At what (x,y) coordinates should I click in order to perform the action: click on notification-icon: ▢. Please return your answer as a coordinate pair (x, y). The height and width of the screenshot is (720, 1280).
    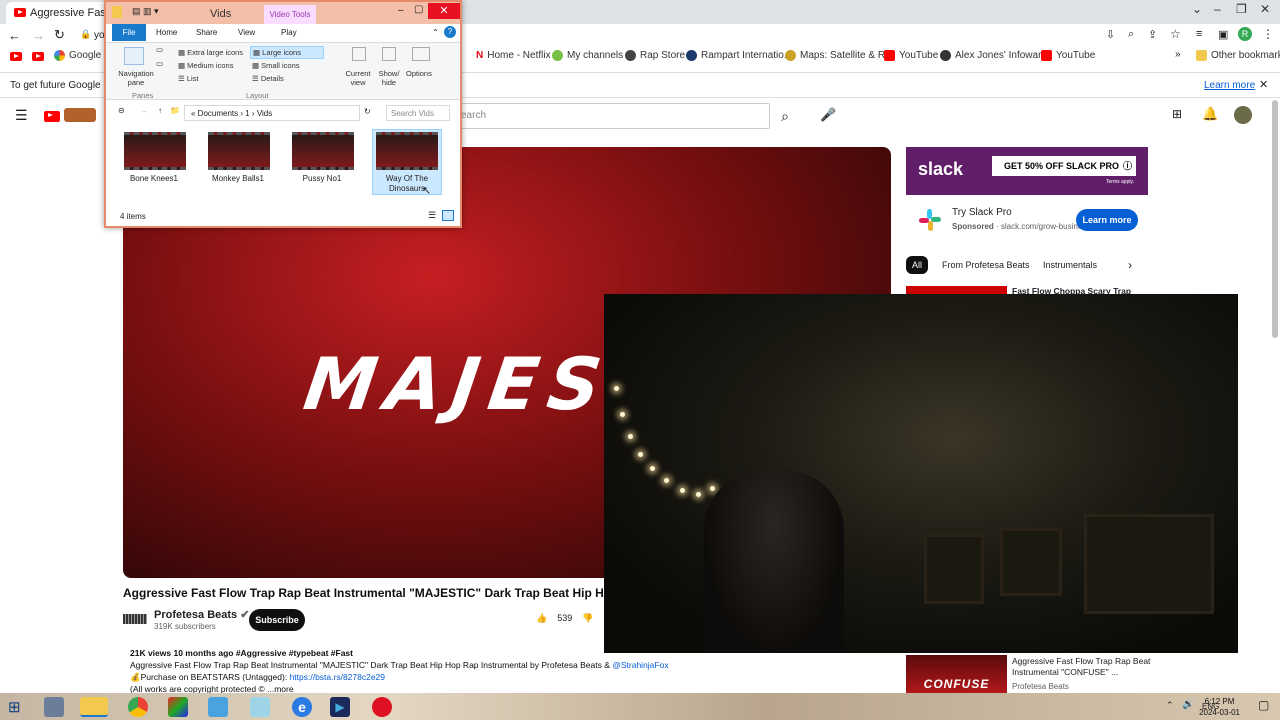
    Looking at the image, I should click on (1263, 705).